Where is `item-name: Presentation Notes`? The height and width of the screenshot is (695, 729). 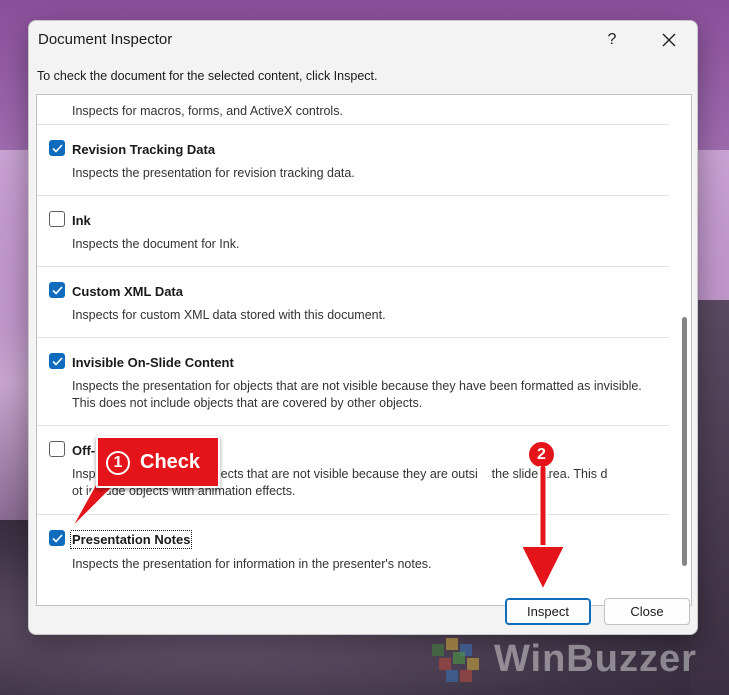
item-name: Presentation Notes is located at coordinates (131, 539).